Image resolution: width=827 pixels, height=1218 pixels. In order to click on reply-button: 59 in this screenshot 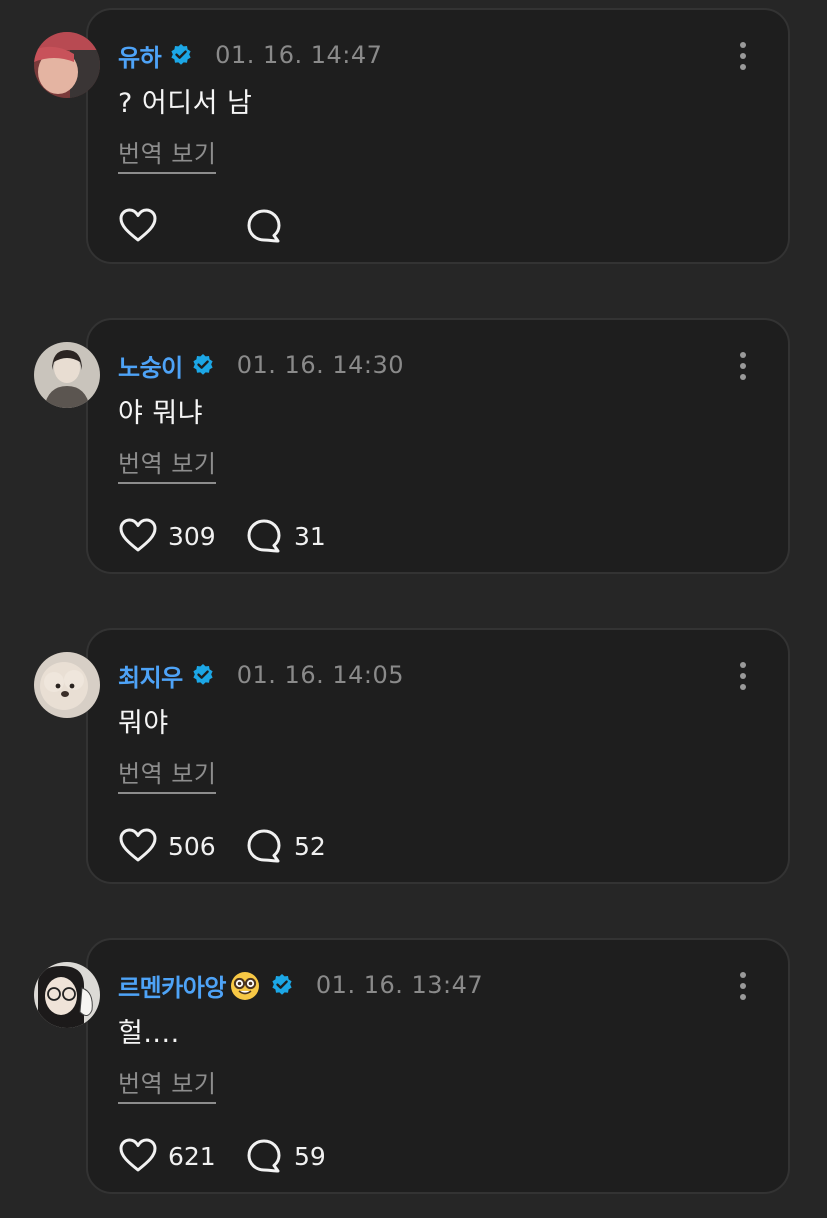, I will do `click(285, 1156)`.